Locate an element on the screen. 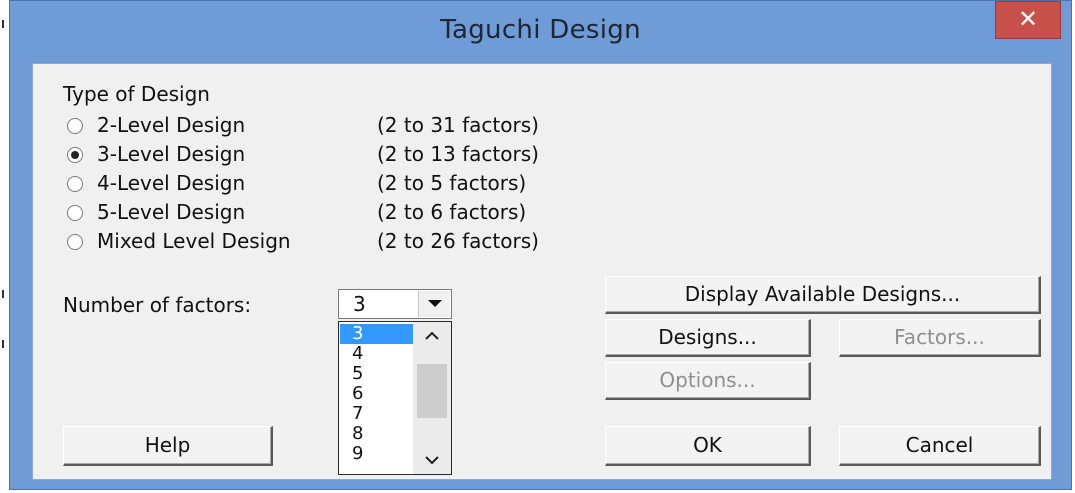  option-range-2-level: (2 to 31 factors) is located at coordinates (458, 125).